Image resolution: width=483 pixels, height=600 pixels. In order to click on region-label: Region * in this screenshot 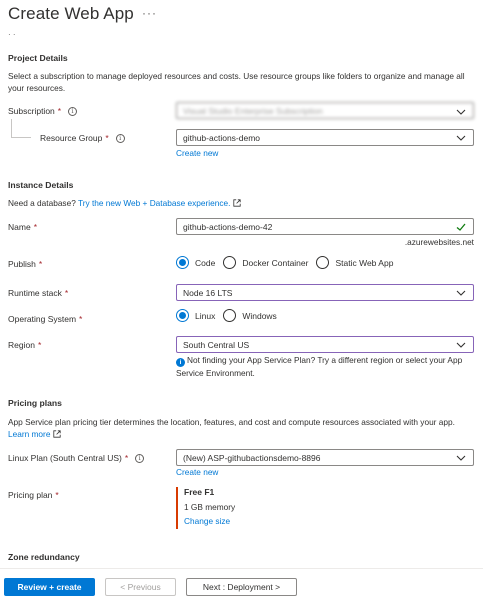, I will do `click(24, 345)`.